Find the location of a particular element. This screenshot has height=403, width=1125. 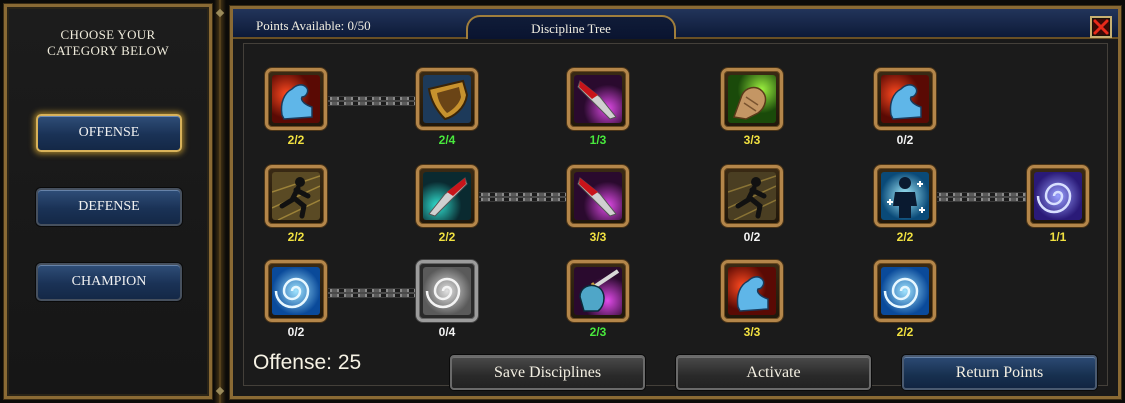

skill-node-glowing-figure is located at coordinates (905, 196).